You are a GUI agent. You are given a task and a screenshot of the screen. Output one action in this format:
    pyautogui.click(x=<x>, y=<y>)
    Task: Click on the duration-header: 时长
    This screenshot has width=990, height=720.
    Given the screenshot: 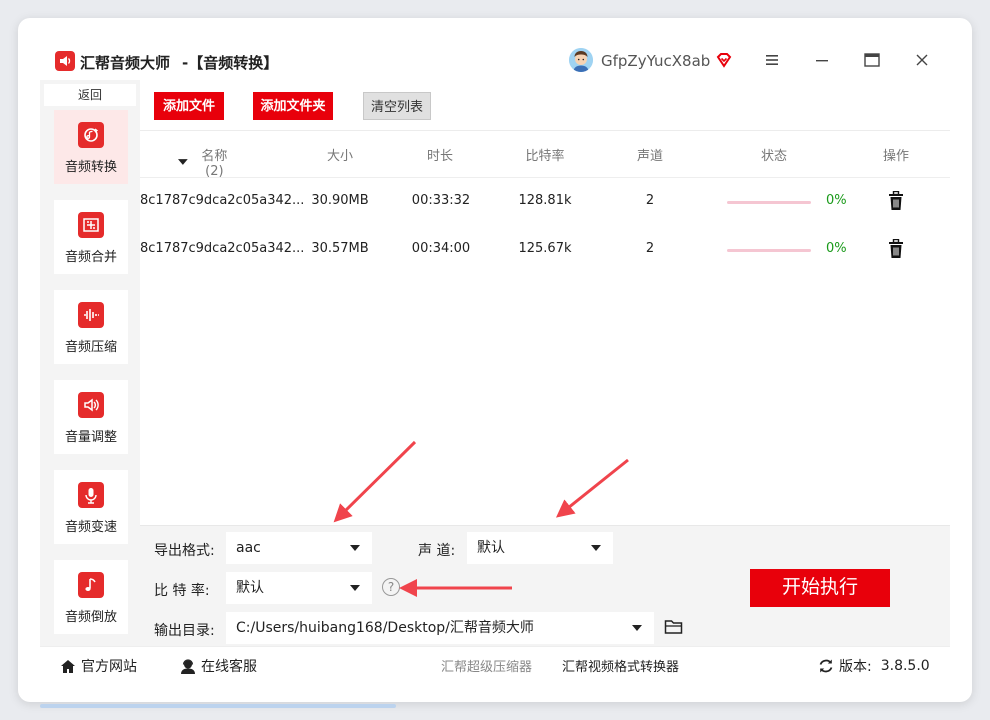 What is the action you would take?
    pyautogui.click(x=439, y=156)
    